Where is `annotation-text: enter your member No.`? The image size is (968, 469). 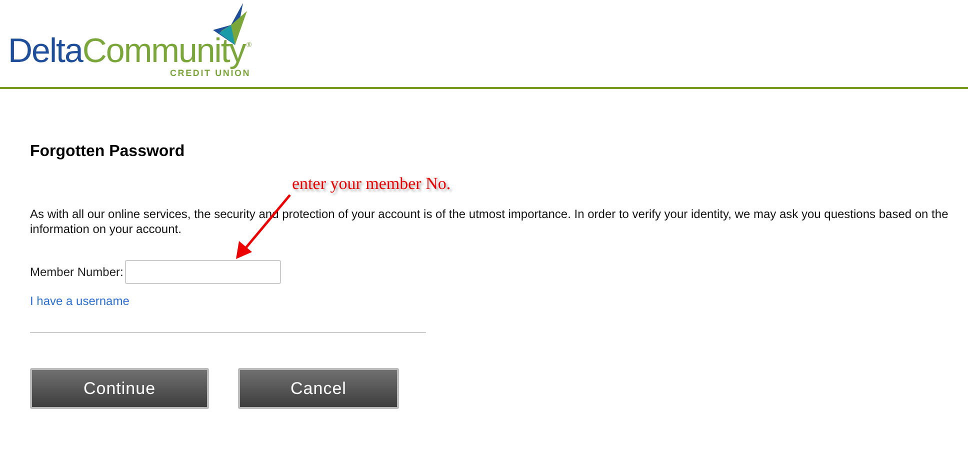
annotation-text: enter your member No. is located at coordinates (371, 184).